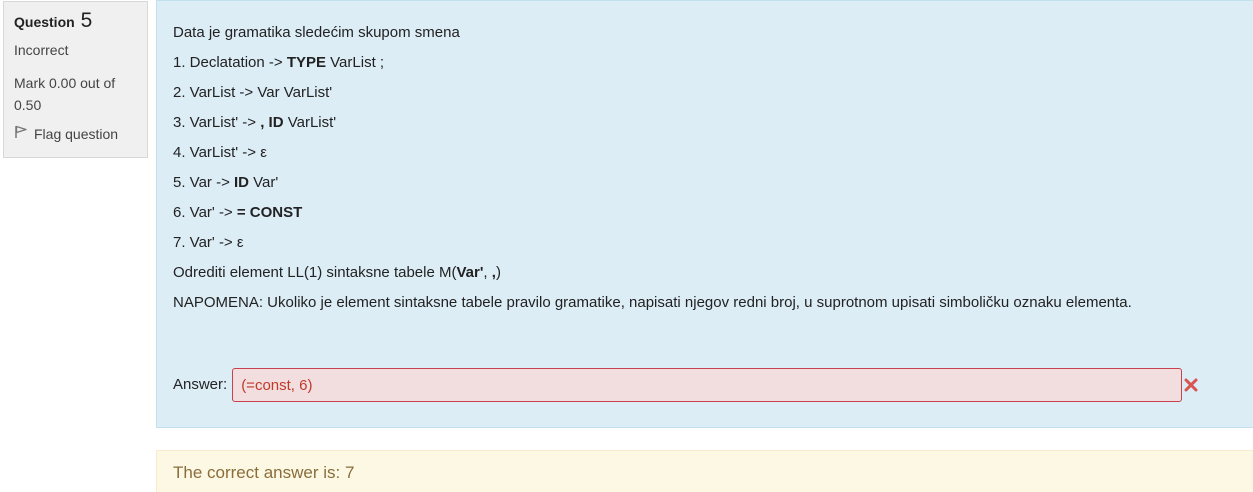  Describe the element at coordinates (264, 472) in the screenshot. I see `correct-answer-text: The correct answer is: 7` at that location.